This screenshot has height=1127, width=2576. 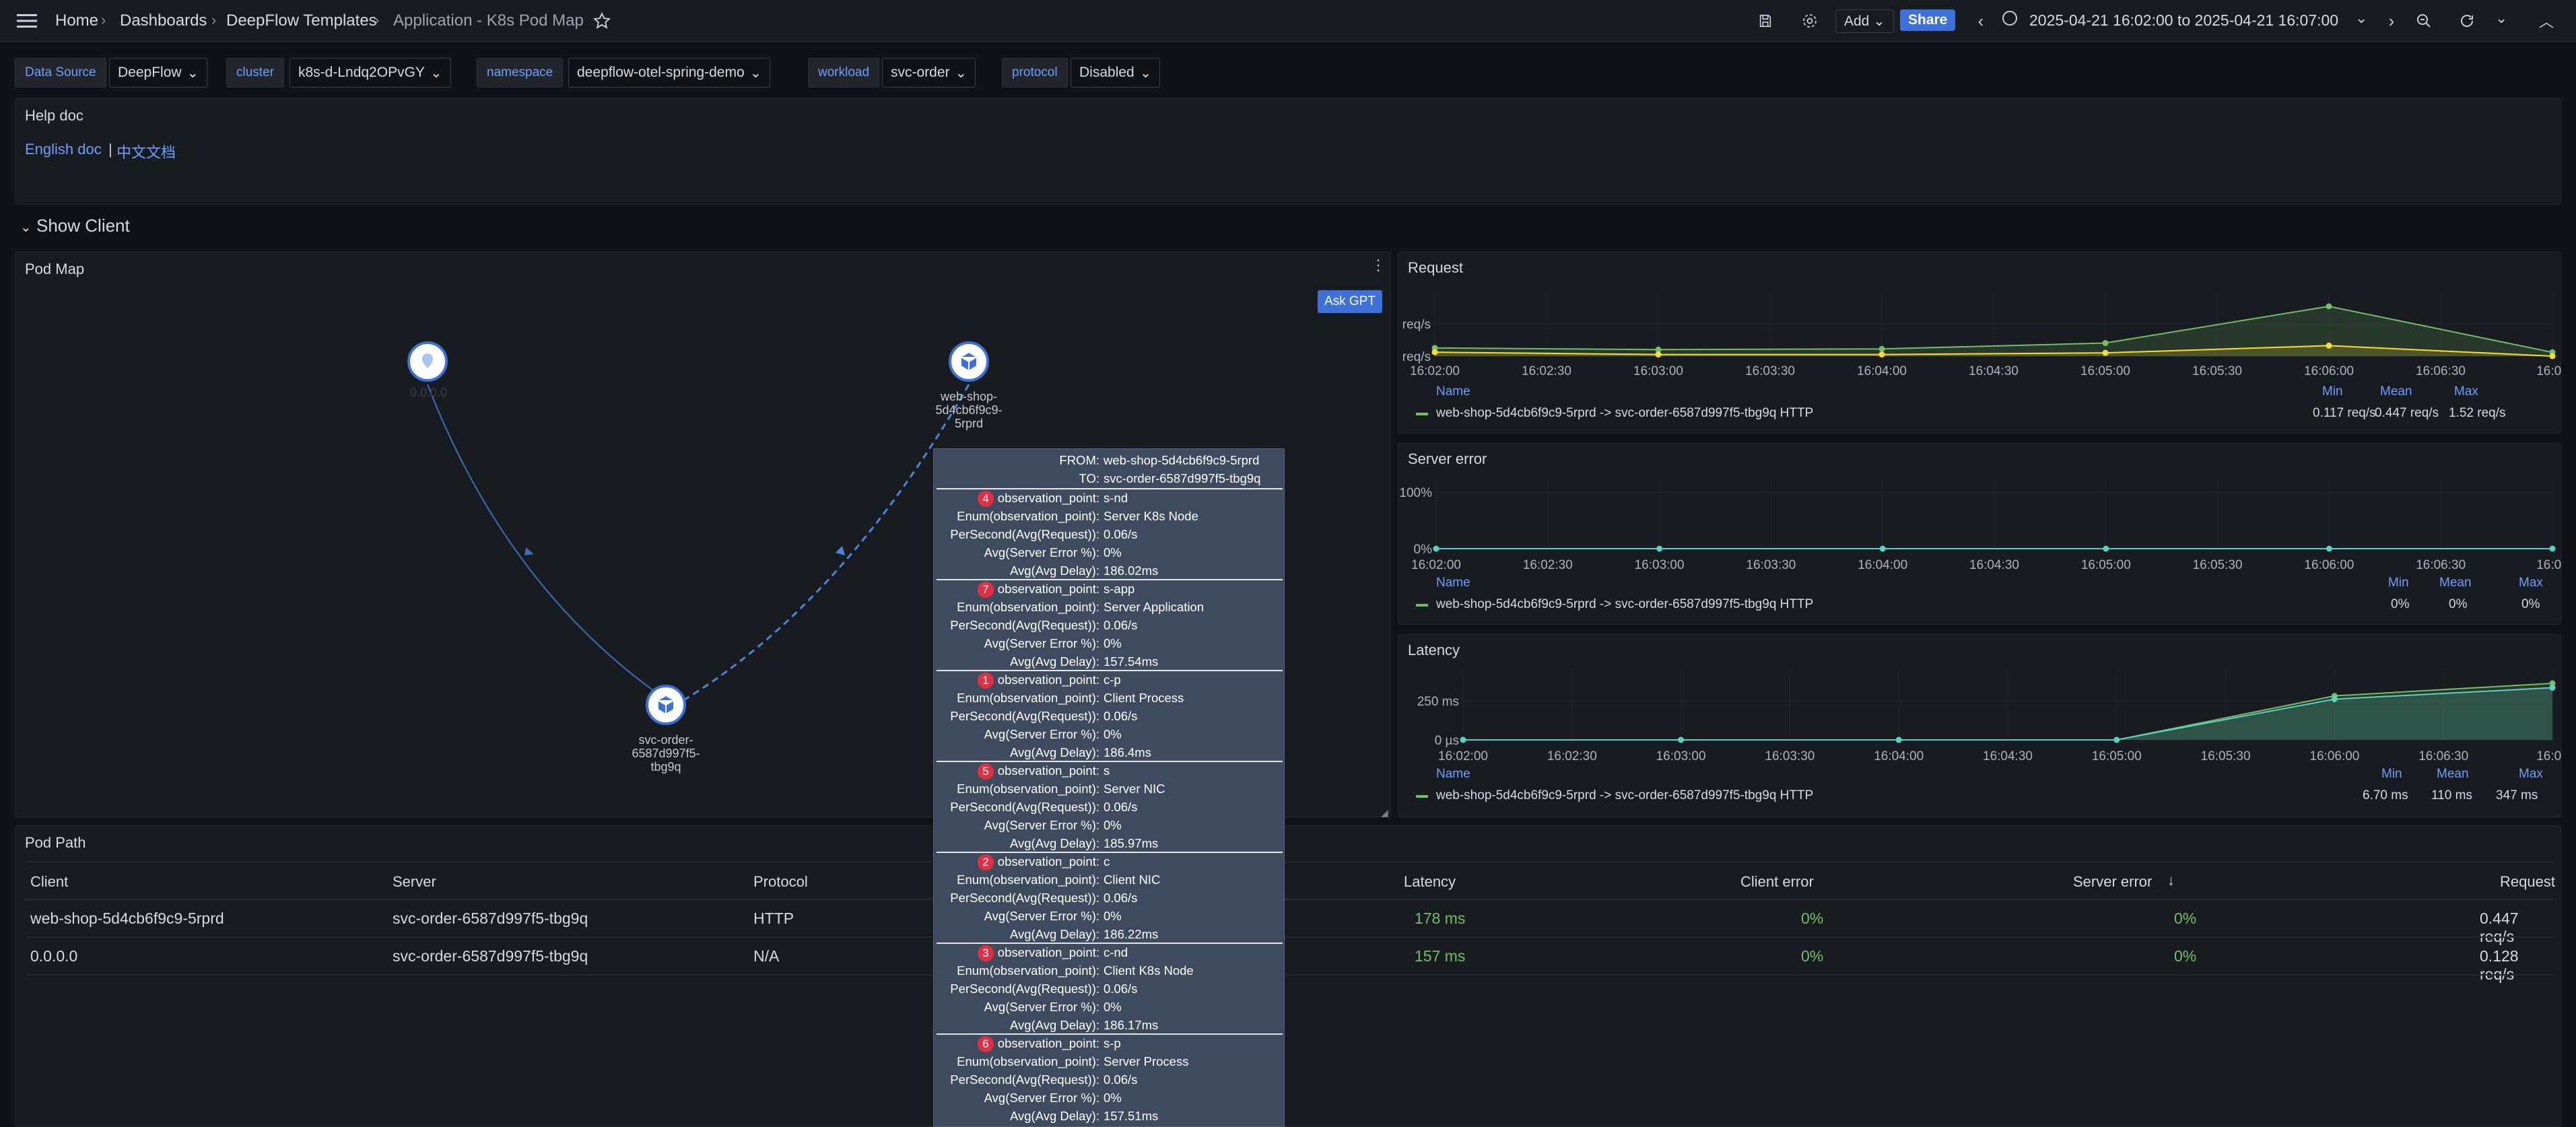 I want to click on save-icon, so click(x=1766, y=21).